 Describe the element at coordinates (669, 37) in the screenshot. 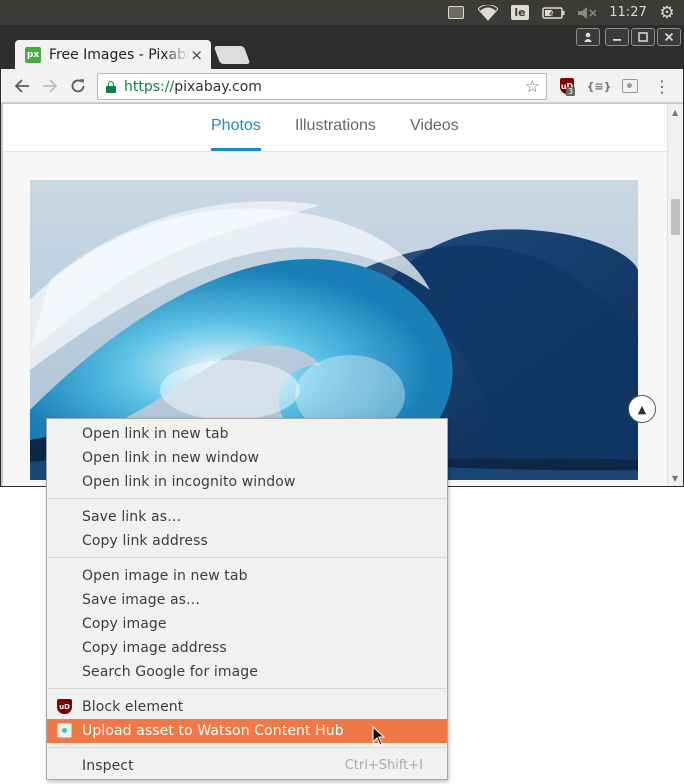

I see `close-window-button` at that location.